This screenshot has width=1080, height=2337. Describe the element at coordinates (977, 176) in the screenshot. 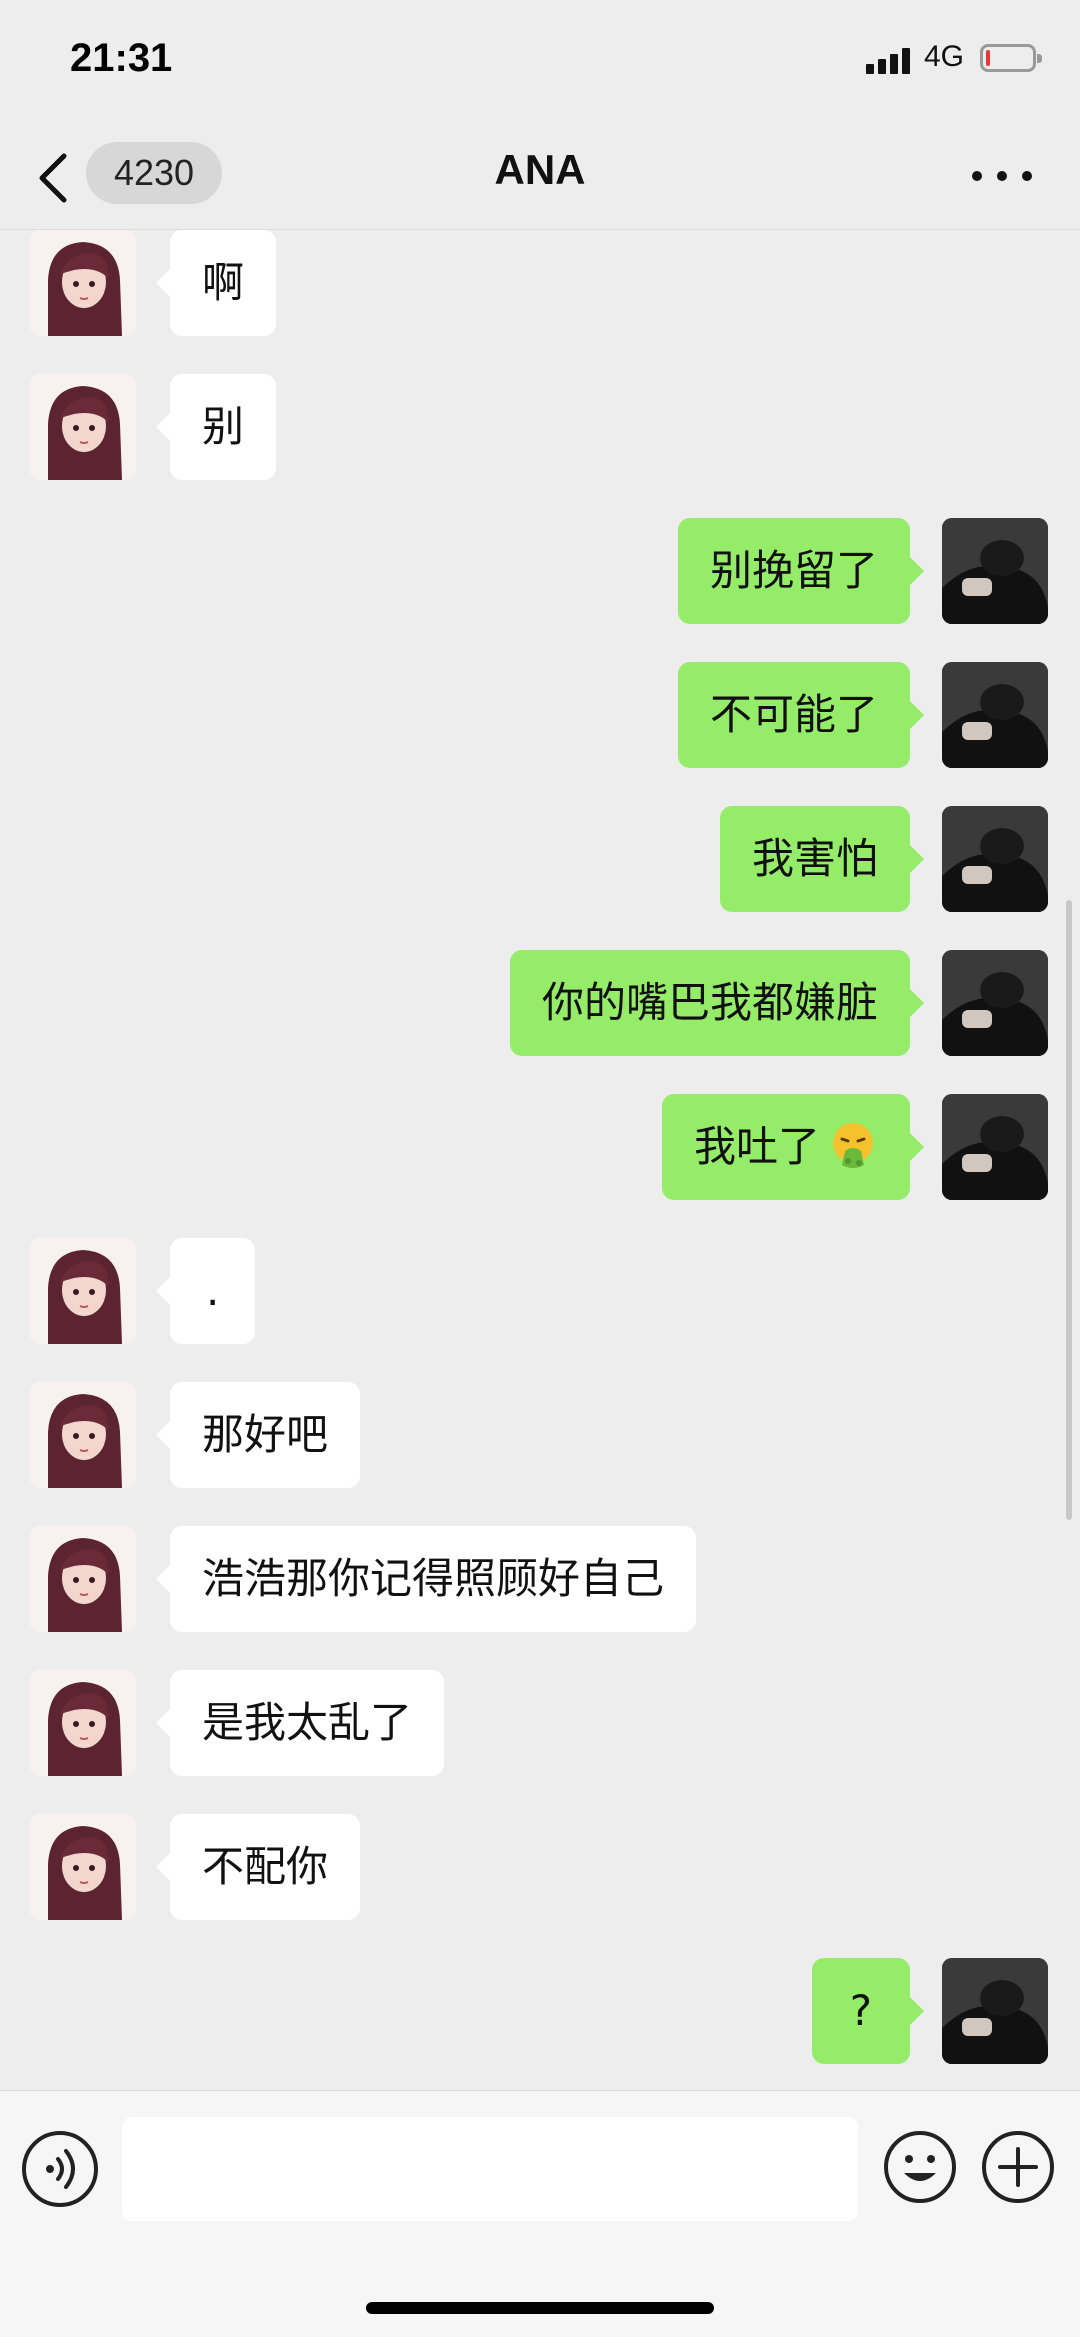

I see `more-dots-icon` at that location.